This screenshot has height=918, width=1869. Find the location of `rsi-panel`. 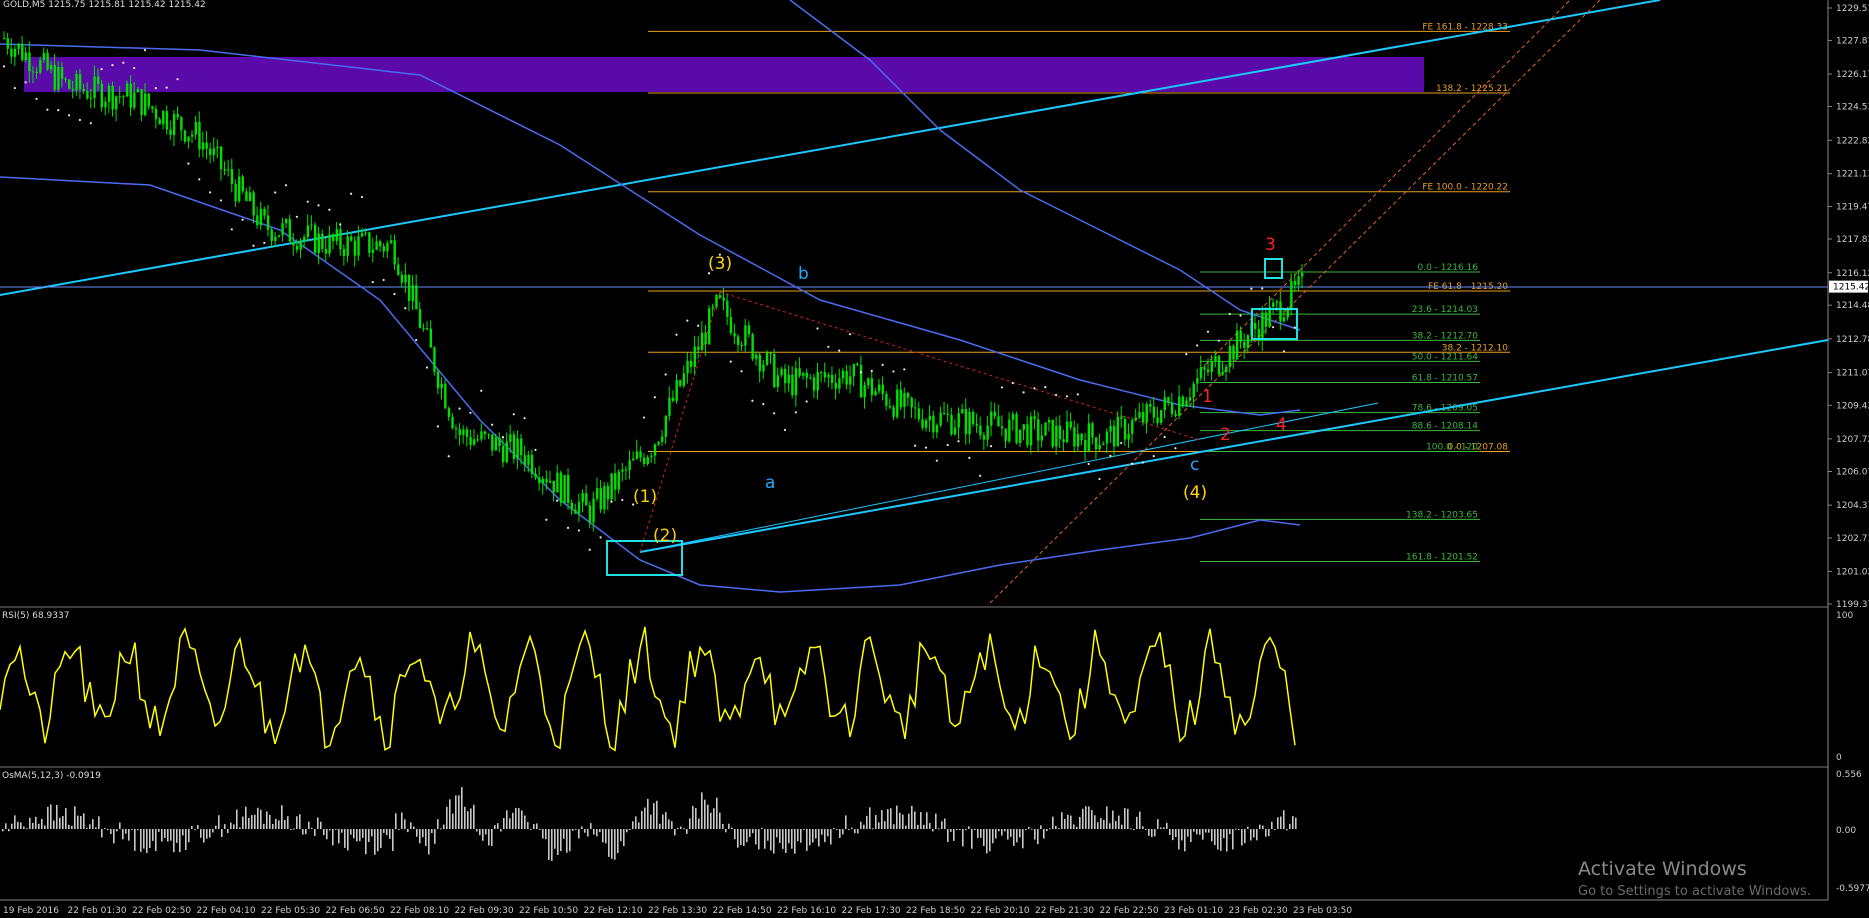

rsi-panel is located at coordinates (648, 689).